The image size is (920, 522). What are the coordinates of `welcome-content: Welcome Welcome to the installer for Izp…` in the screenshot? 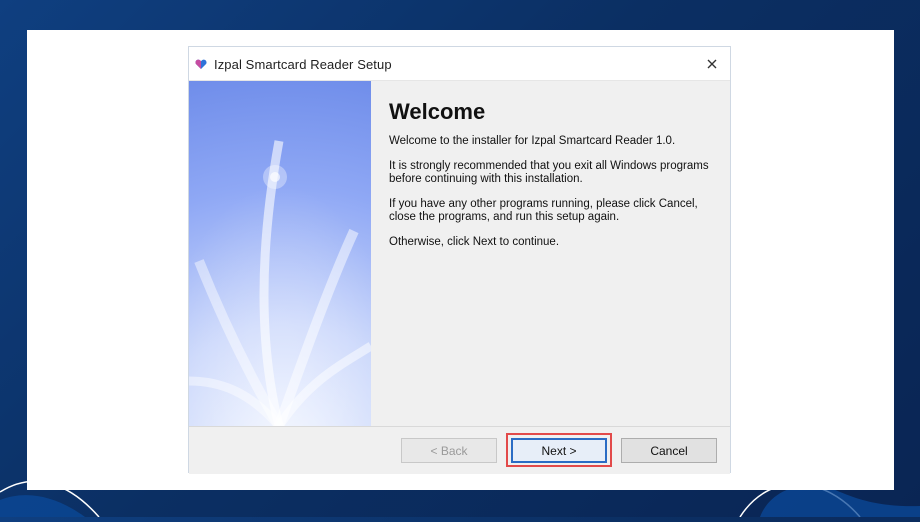 It's located at (554, 180).